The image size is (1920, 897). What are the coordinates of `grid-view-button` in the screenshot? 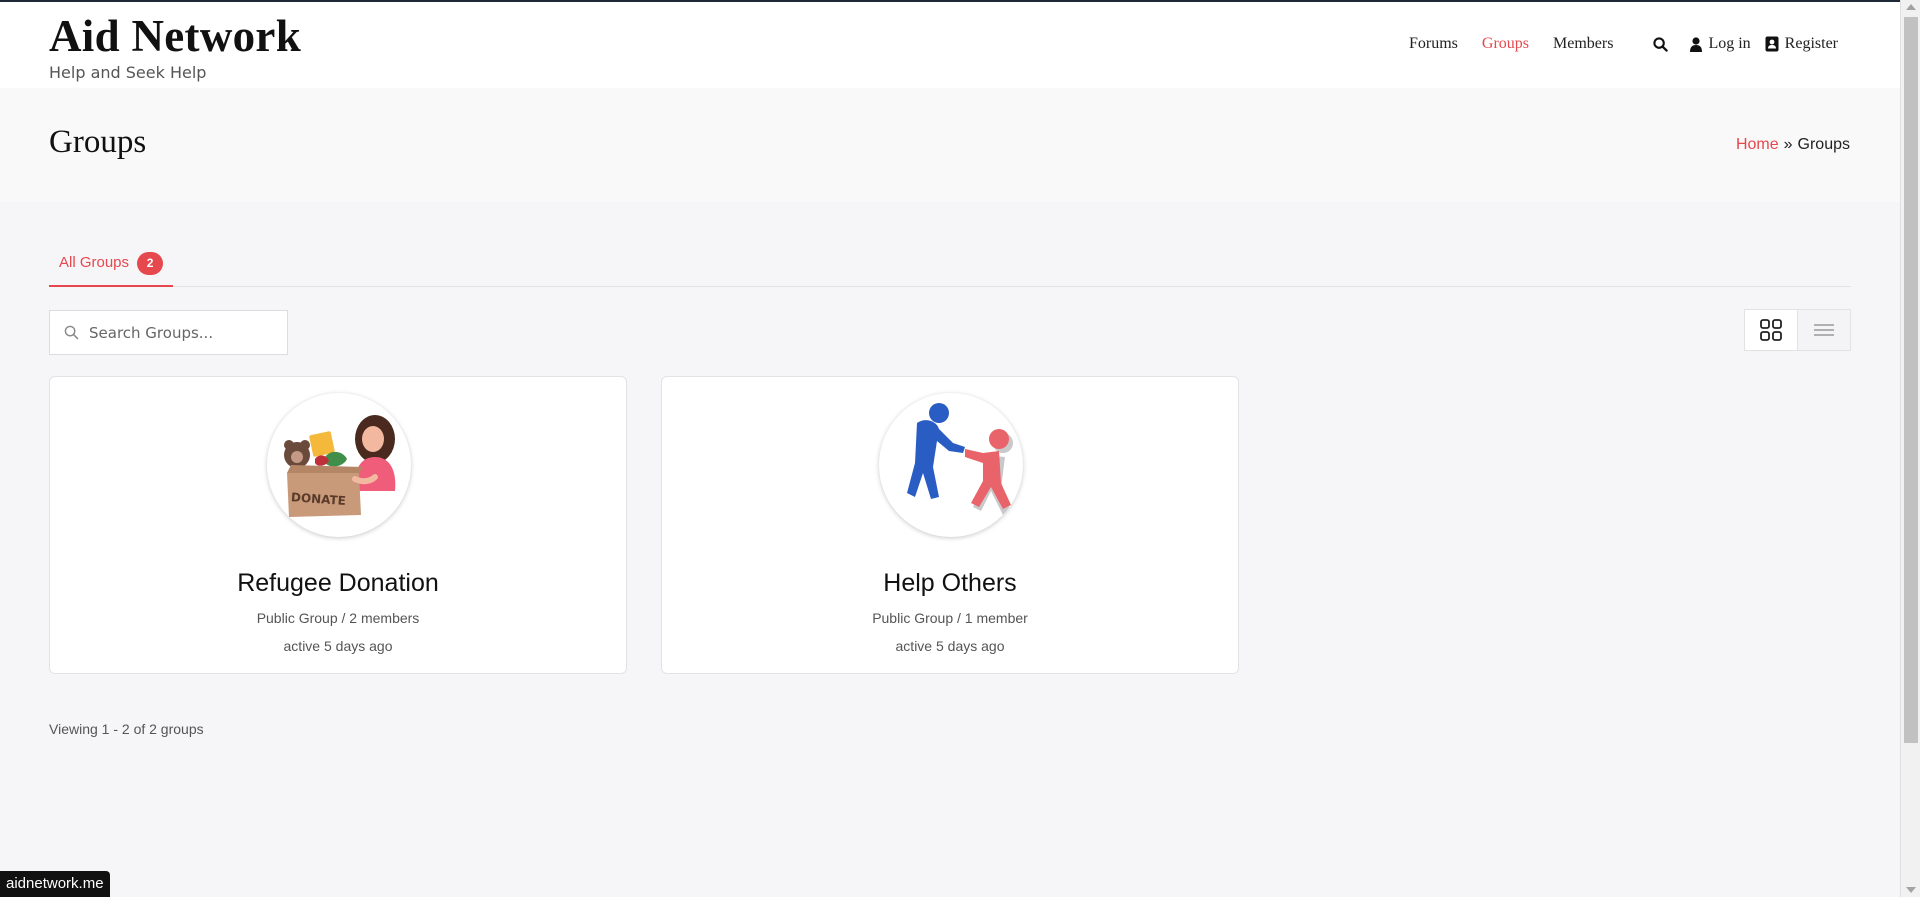 It's located at (1771, 330).